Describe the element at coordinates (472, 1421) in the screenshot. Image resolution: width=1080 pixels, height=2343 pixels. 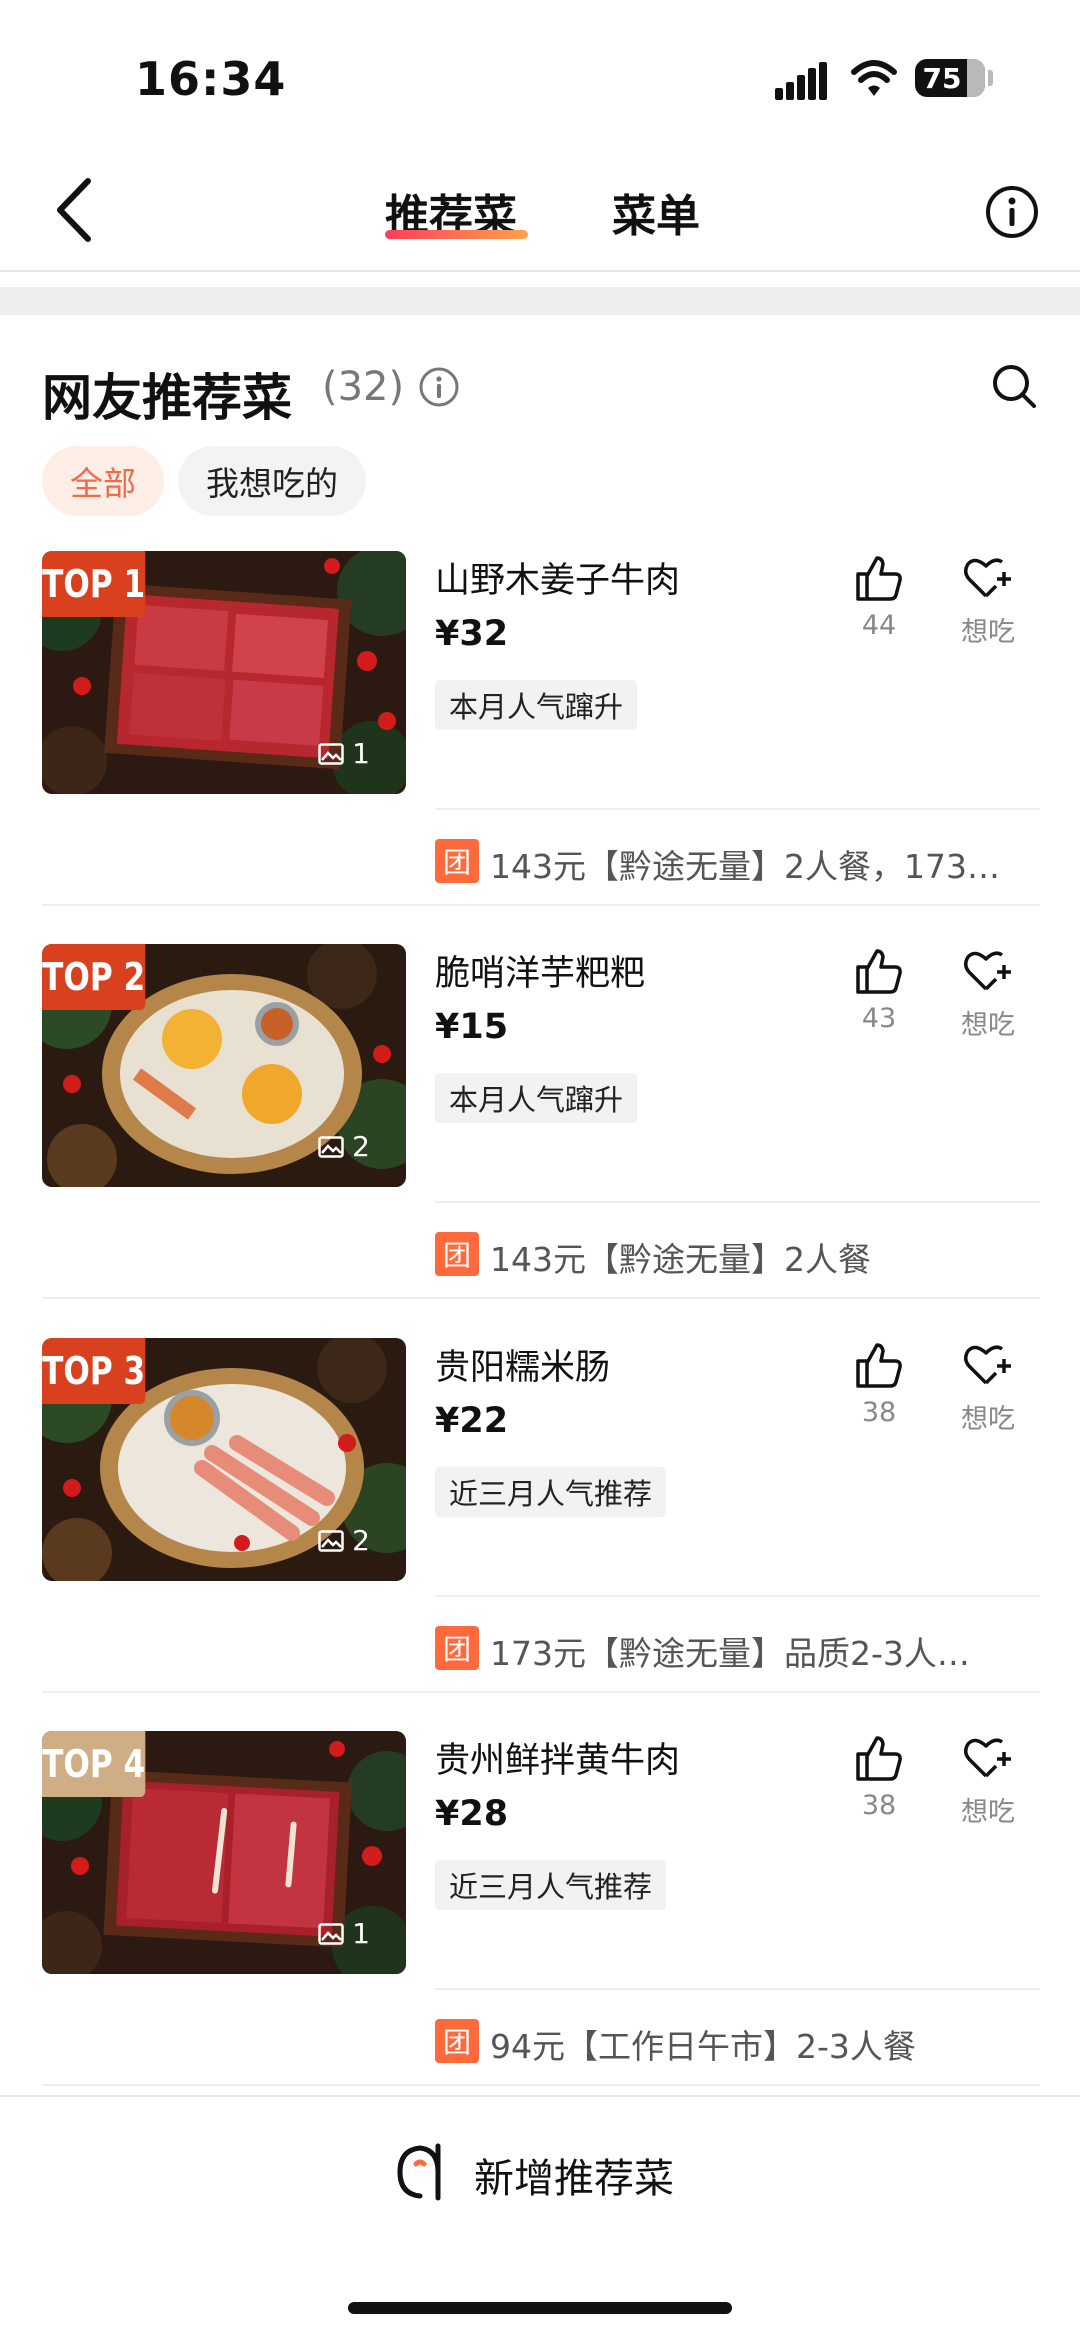
I see `dish-price: ¥22` at that location.